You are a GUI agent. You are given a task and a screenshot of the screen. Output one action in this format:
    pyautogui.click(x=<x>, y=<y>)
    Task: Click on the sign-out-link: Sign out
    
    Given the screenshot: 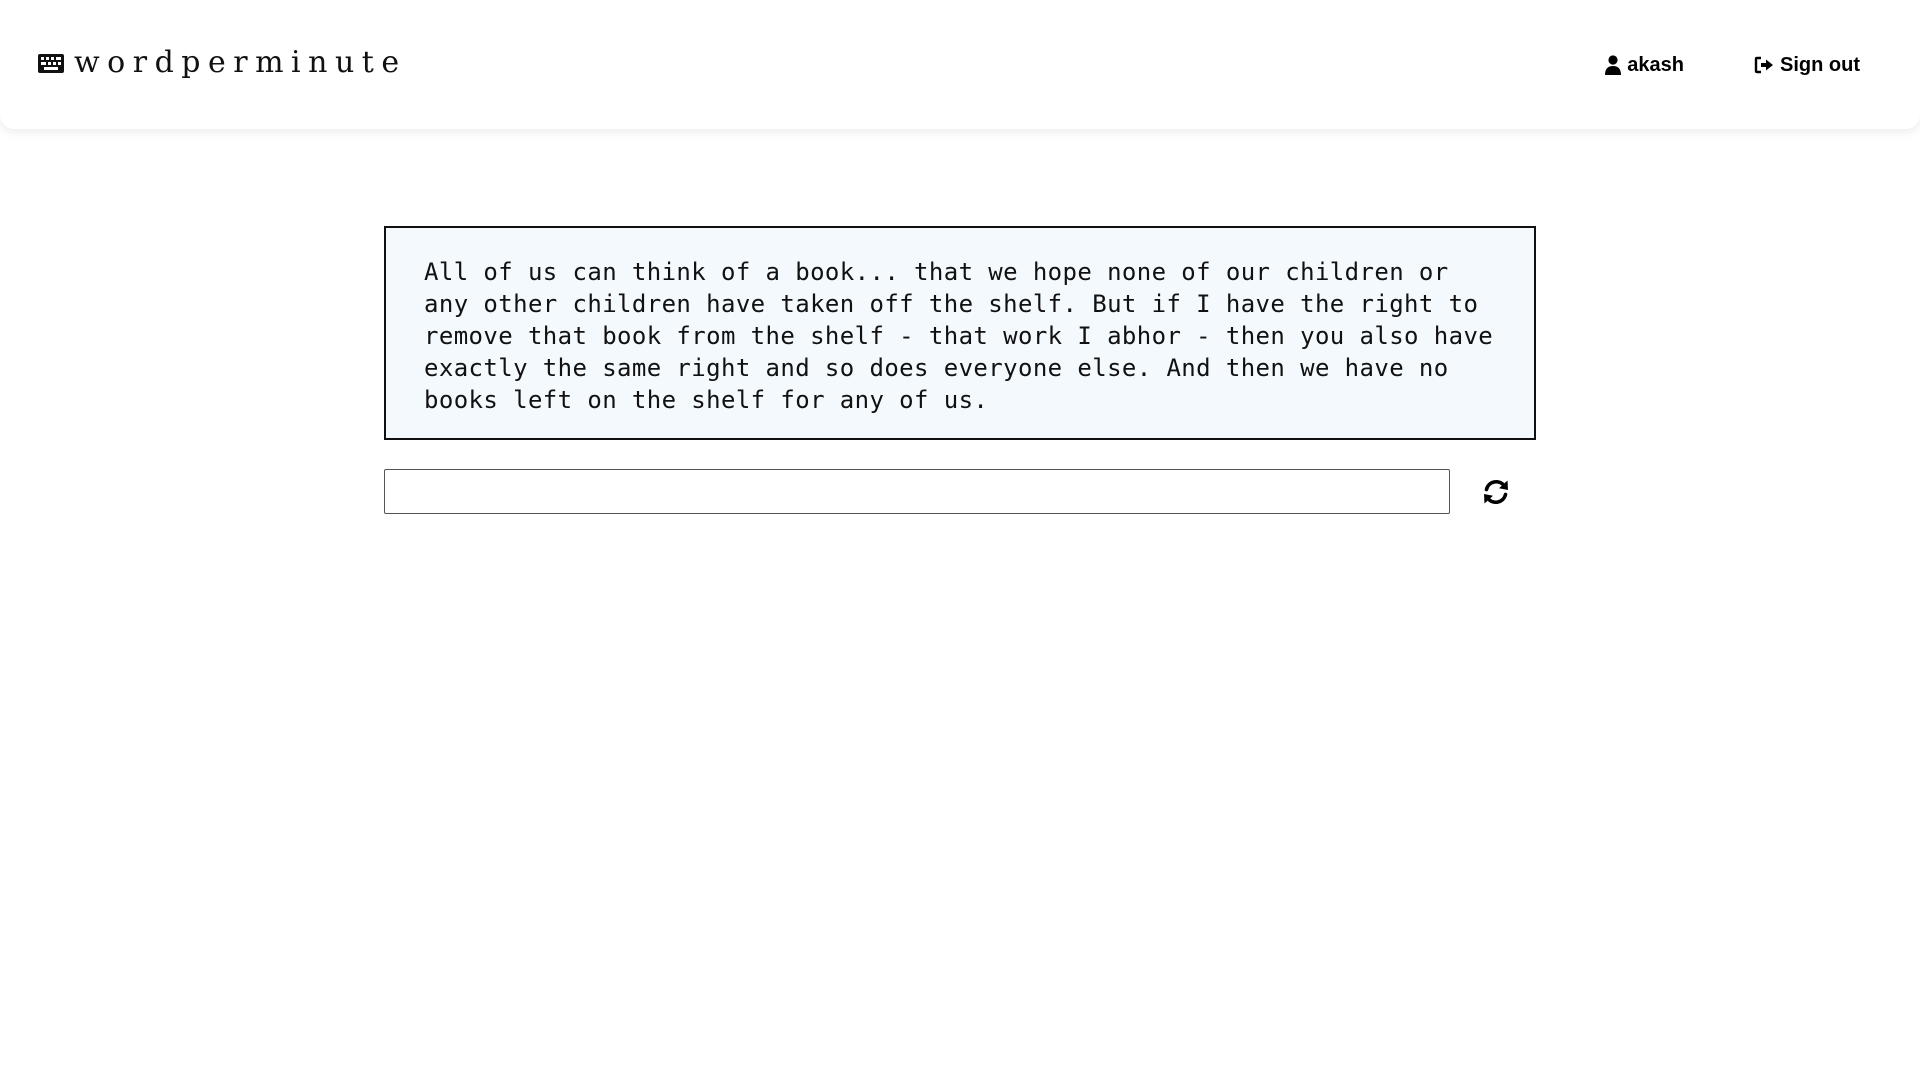 What is the action you would take?
    pyautogui.click(x=1807, y=65)
    